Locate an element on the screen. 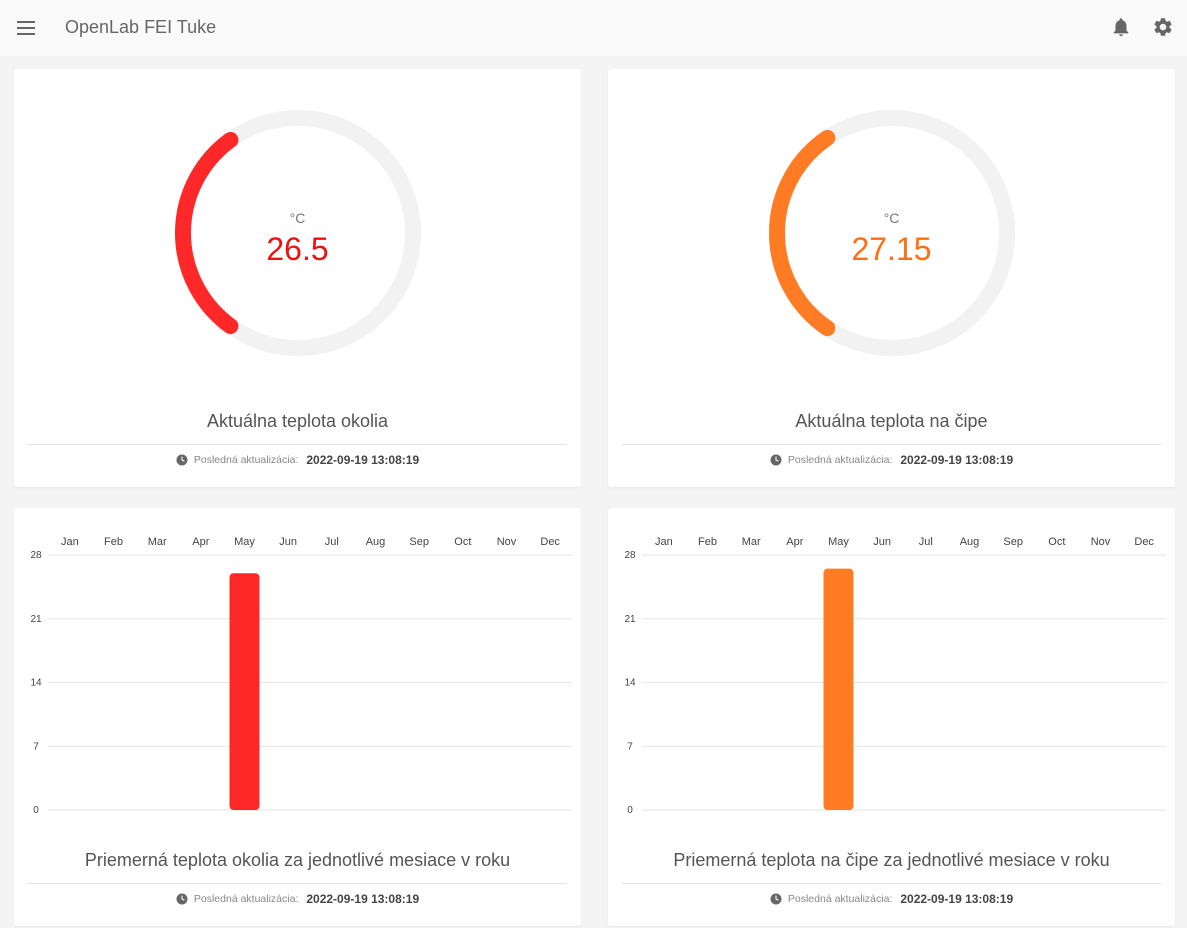  chip-gauge-value: 27.15 is located at coordinates (891, 249).